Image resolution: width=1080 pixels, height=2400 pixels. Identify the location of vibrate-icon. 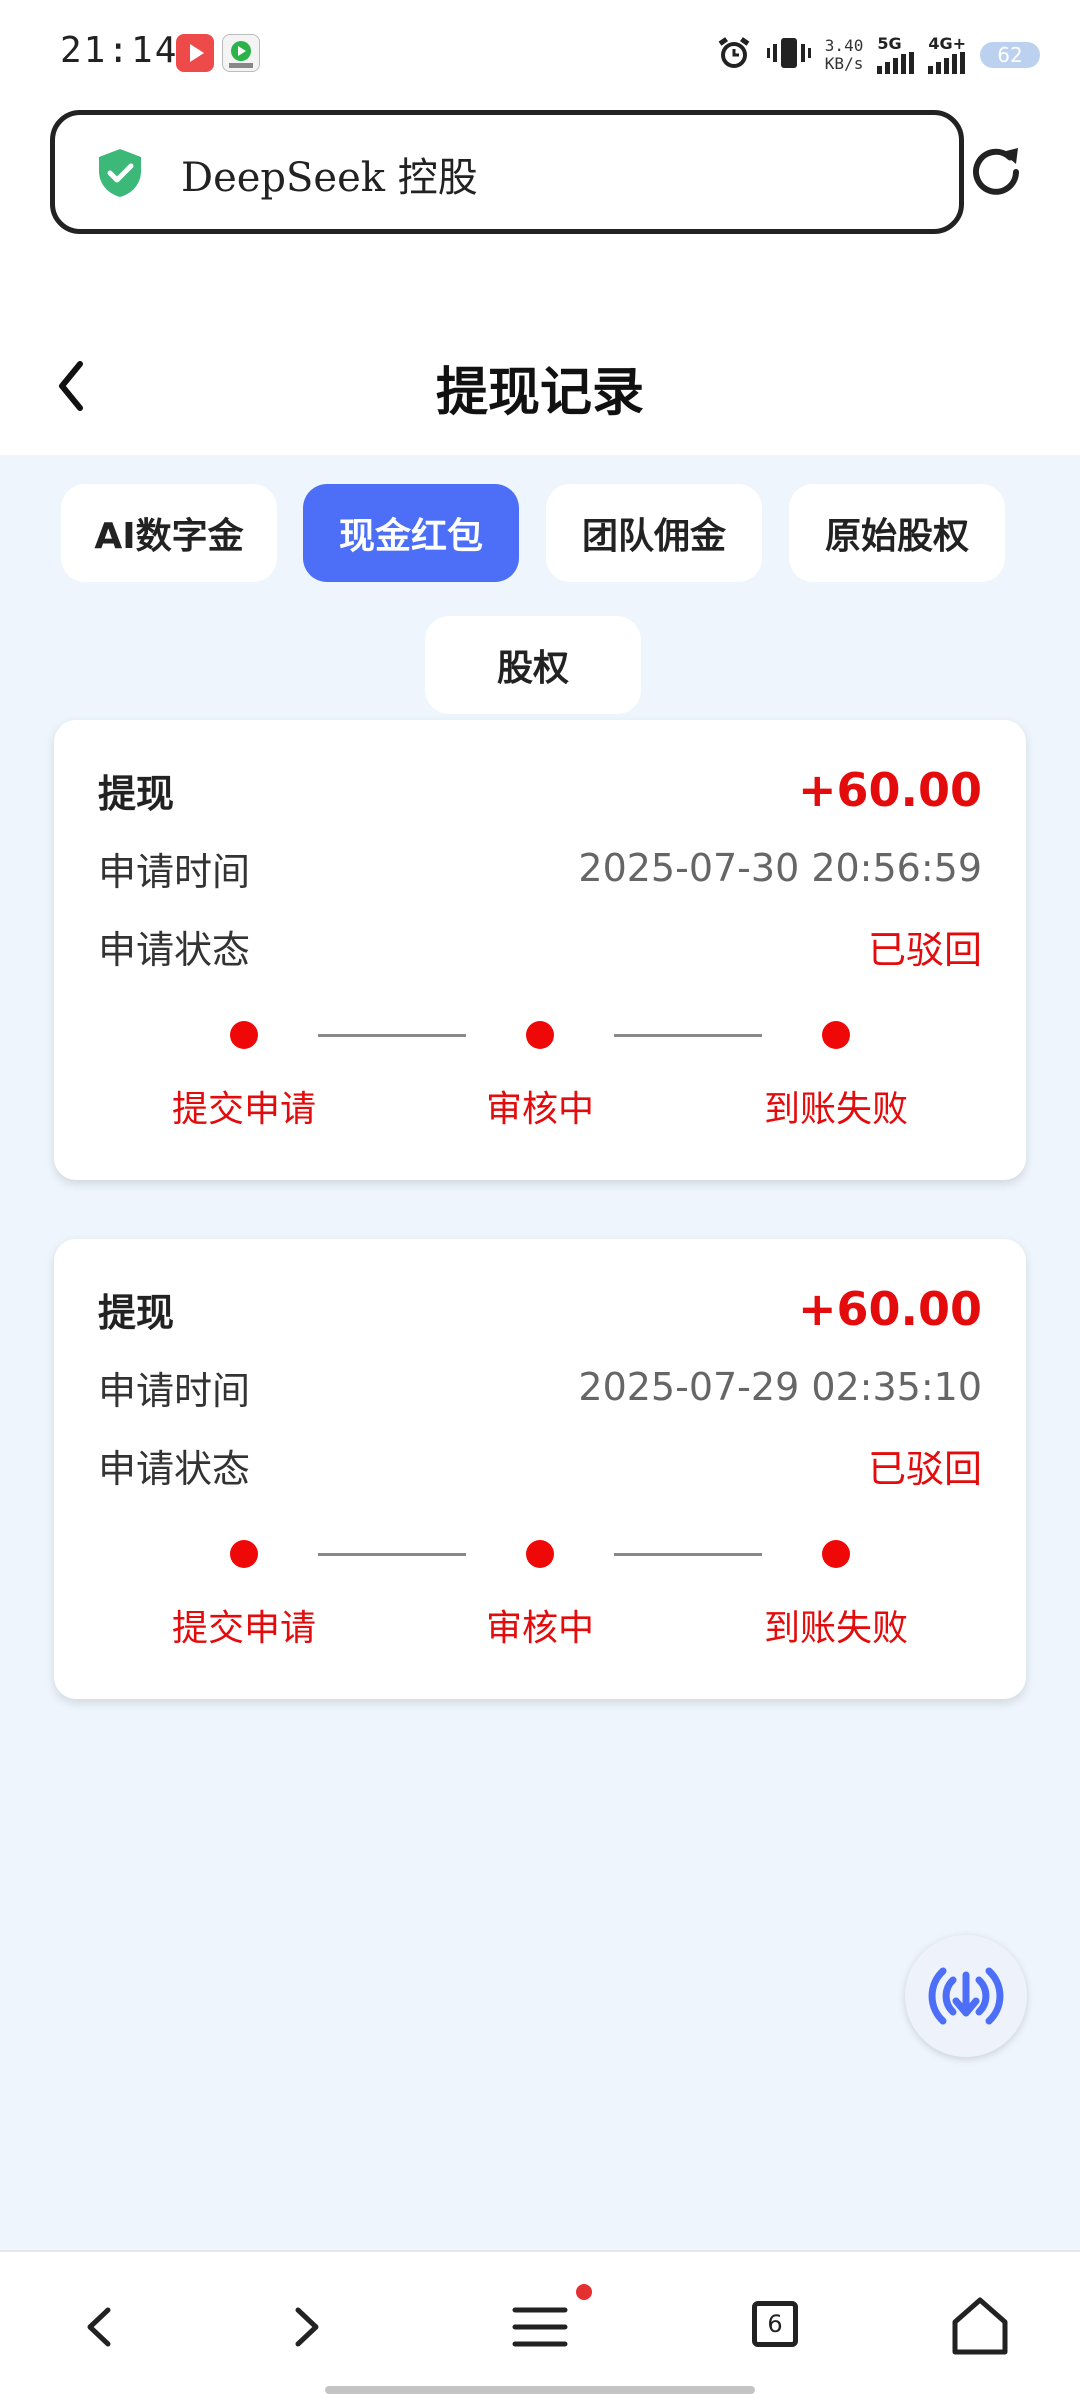
(788, 55).